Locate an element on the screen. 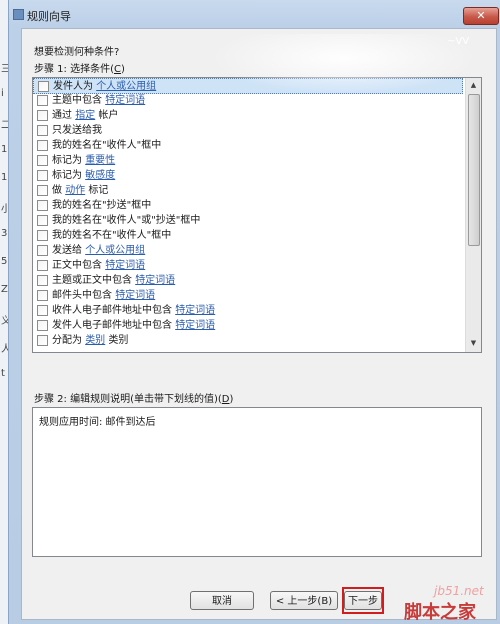  condition-text: 发送给 个人或公用组 is located at coordinates (98, 250).